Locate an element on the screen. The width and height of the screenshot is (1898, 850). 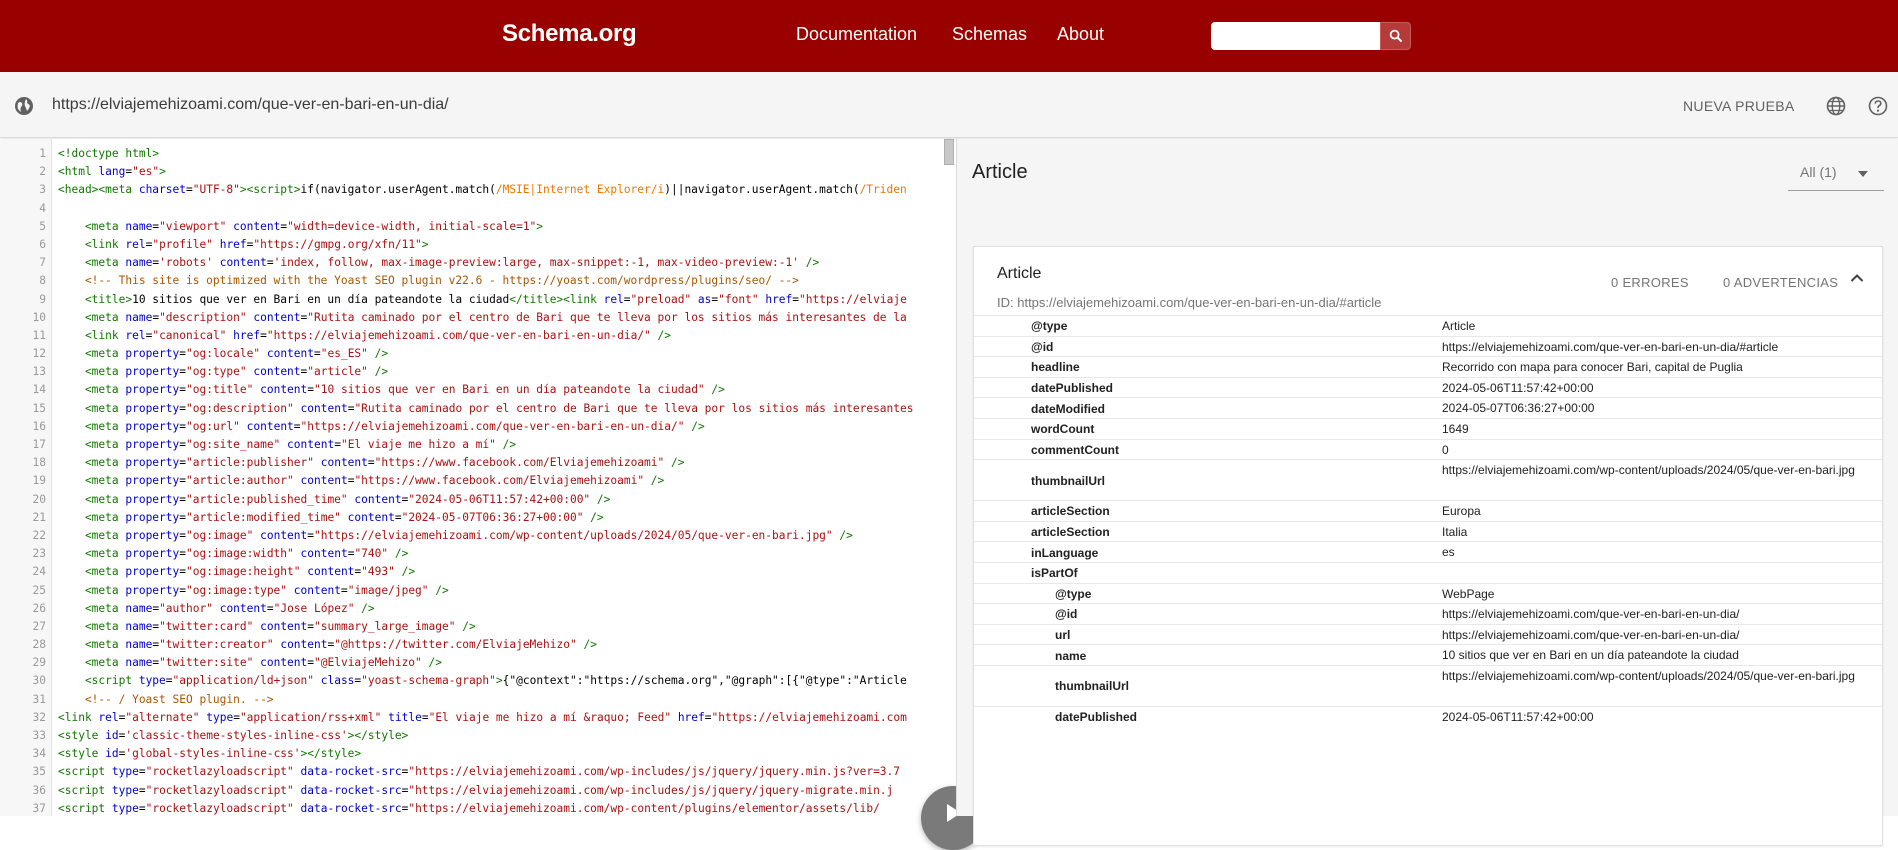
line-number: 5 is located at coordinates (42, 226).